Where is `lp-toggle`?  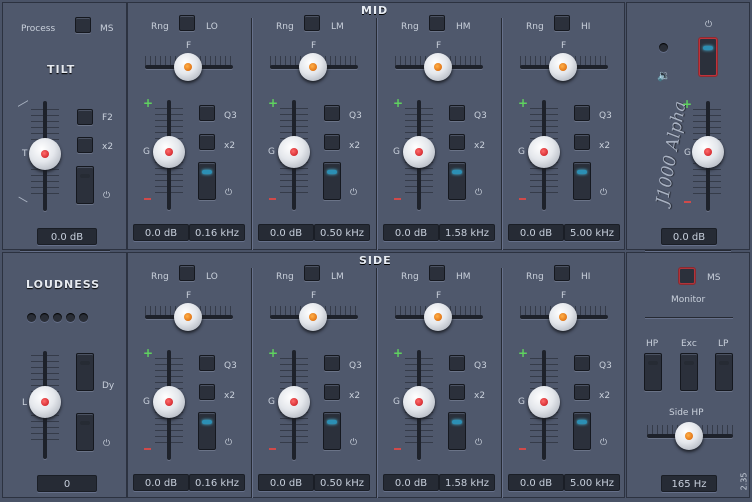 lp-toggle is located at coordinates (724, 372).